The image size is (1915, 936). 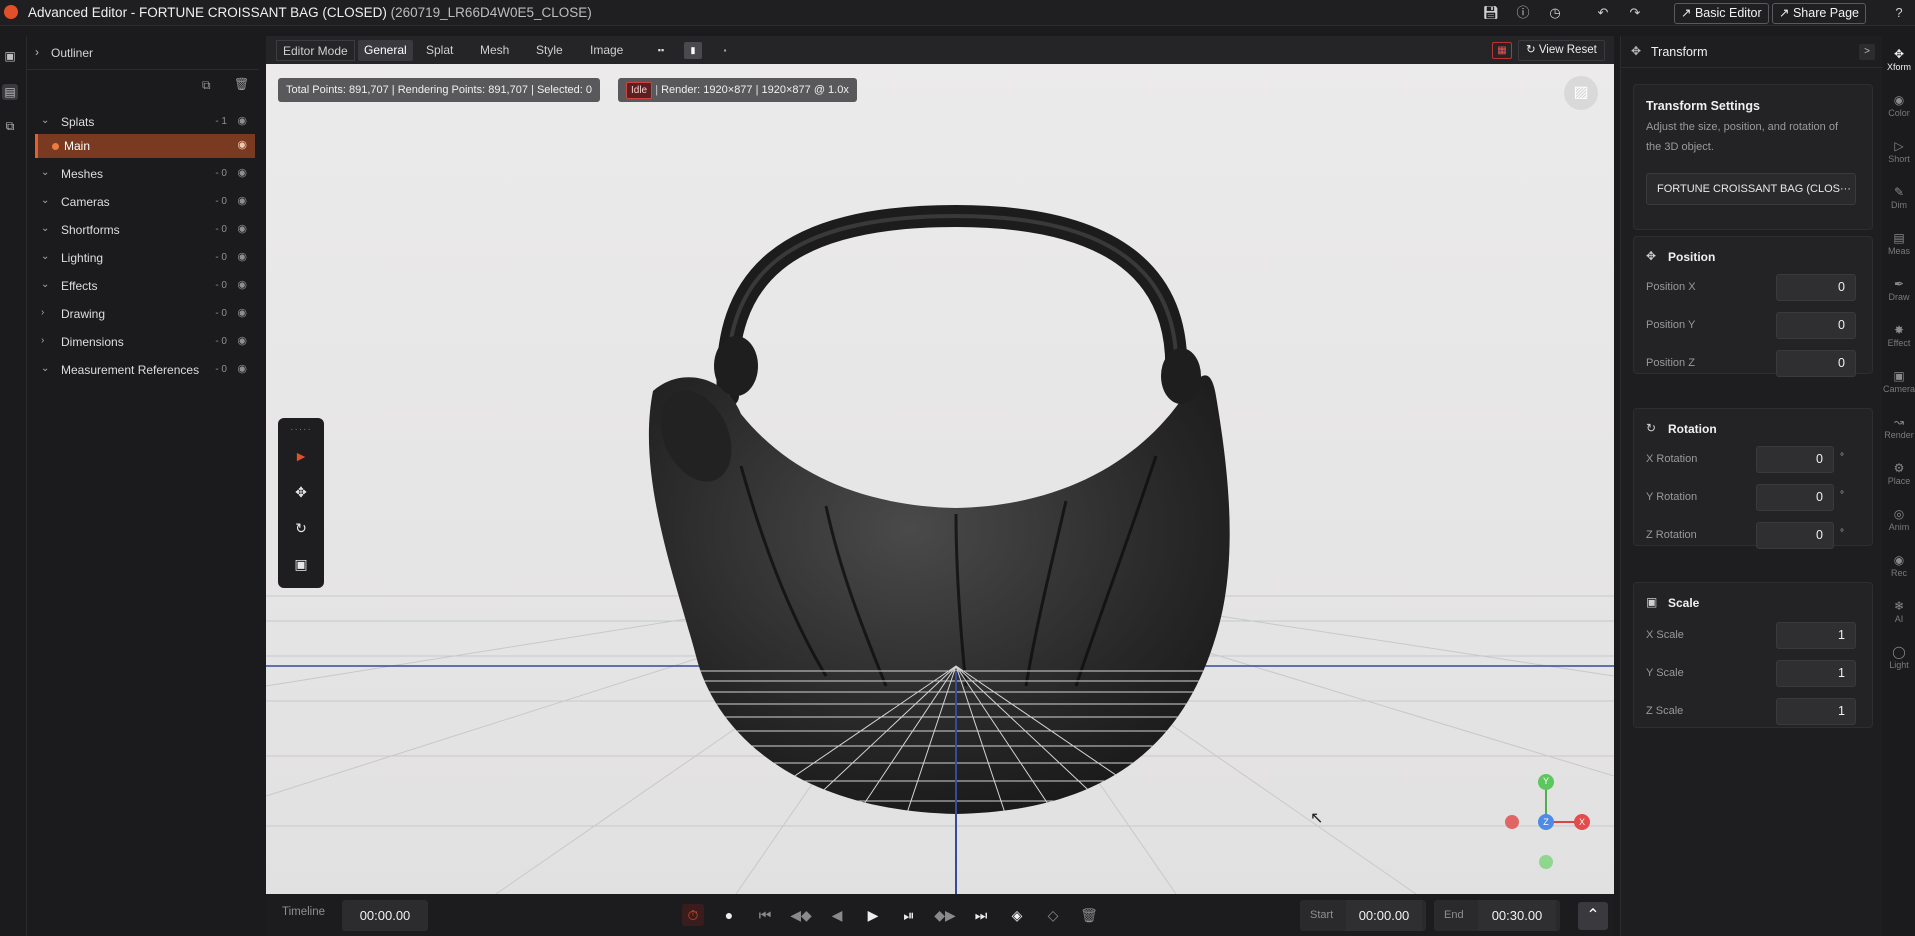 I want to click on duplicate-icon: ⧉, so click(x=206, y=85).